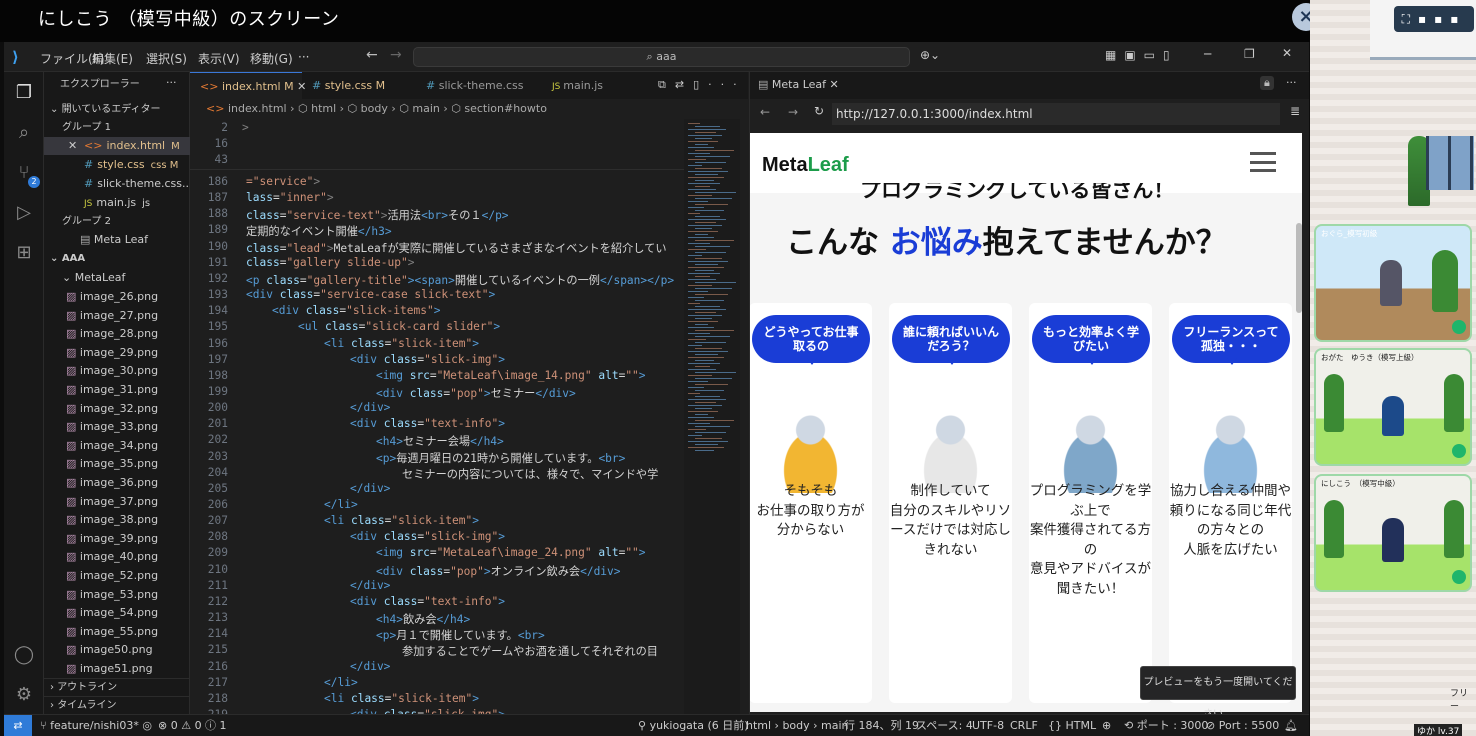  What do you see at coordinates (702, 85) in the screenshot?
I see `editor-actions: ⧉⇄▯···` at bounding box center [702, 85].